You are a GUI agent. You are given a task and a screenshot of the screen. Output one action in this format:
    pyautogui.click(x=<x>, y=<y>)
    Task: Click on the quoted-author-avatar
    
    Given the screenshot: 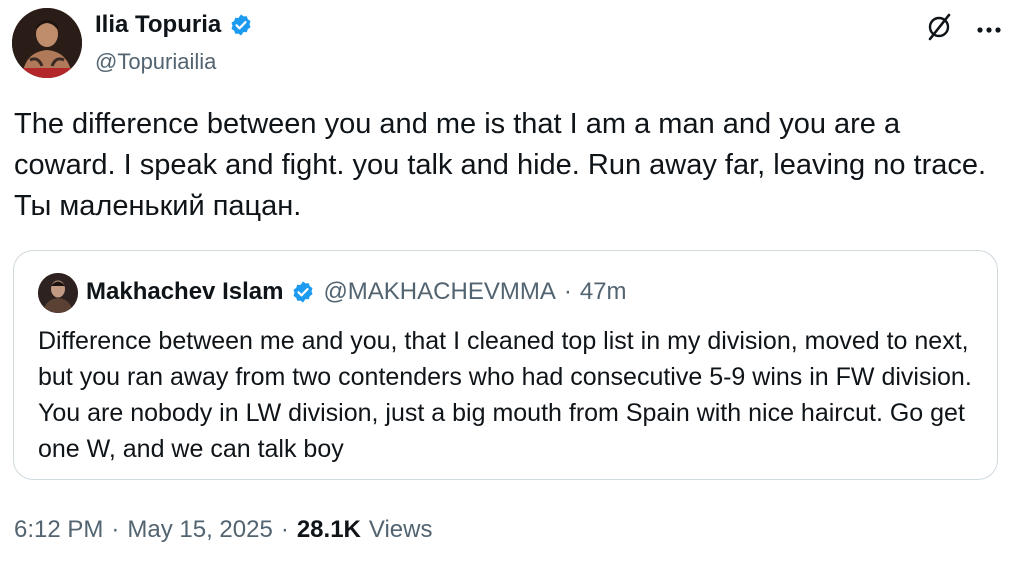 What is the action you would take?
    pyautogui.click(x=58, y=293)
    